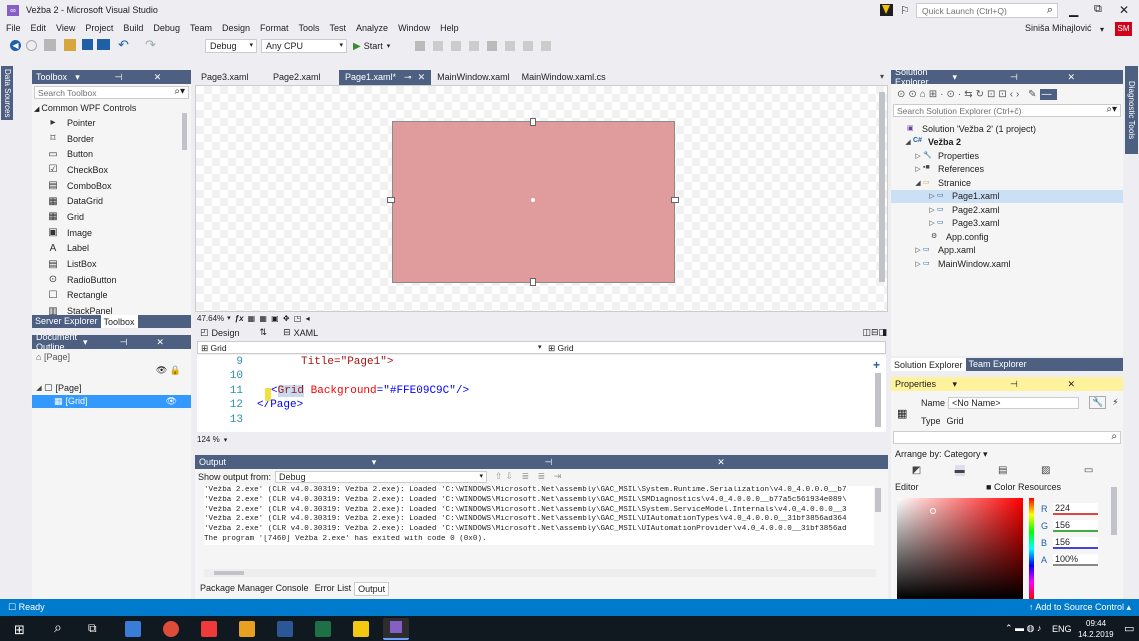 This screenshot has height=641, width=1139. What do you see at coordinates (473, 77) in the screenshot?
I see `editor-tab: MainWindow.xaml` at bounding box center [473, 77].